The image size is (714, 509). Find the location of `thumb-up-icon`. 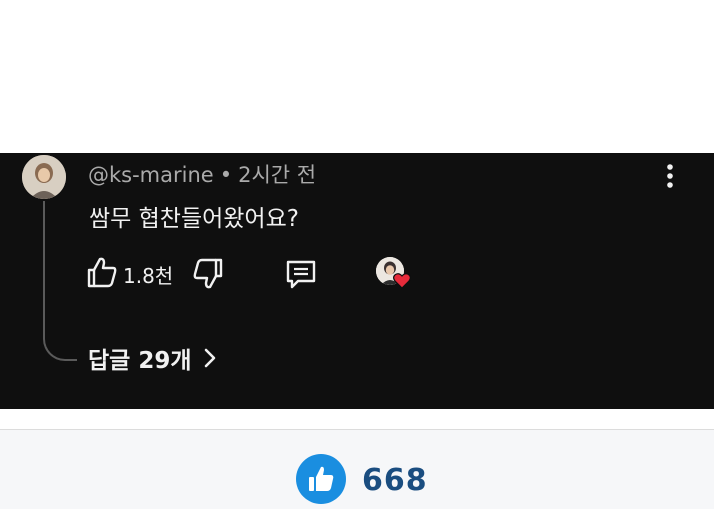

thumb-up-icon is located at coordinates (102, 272).